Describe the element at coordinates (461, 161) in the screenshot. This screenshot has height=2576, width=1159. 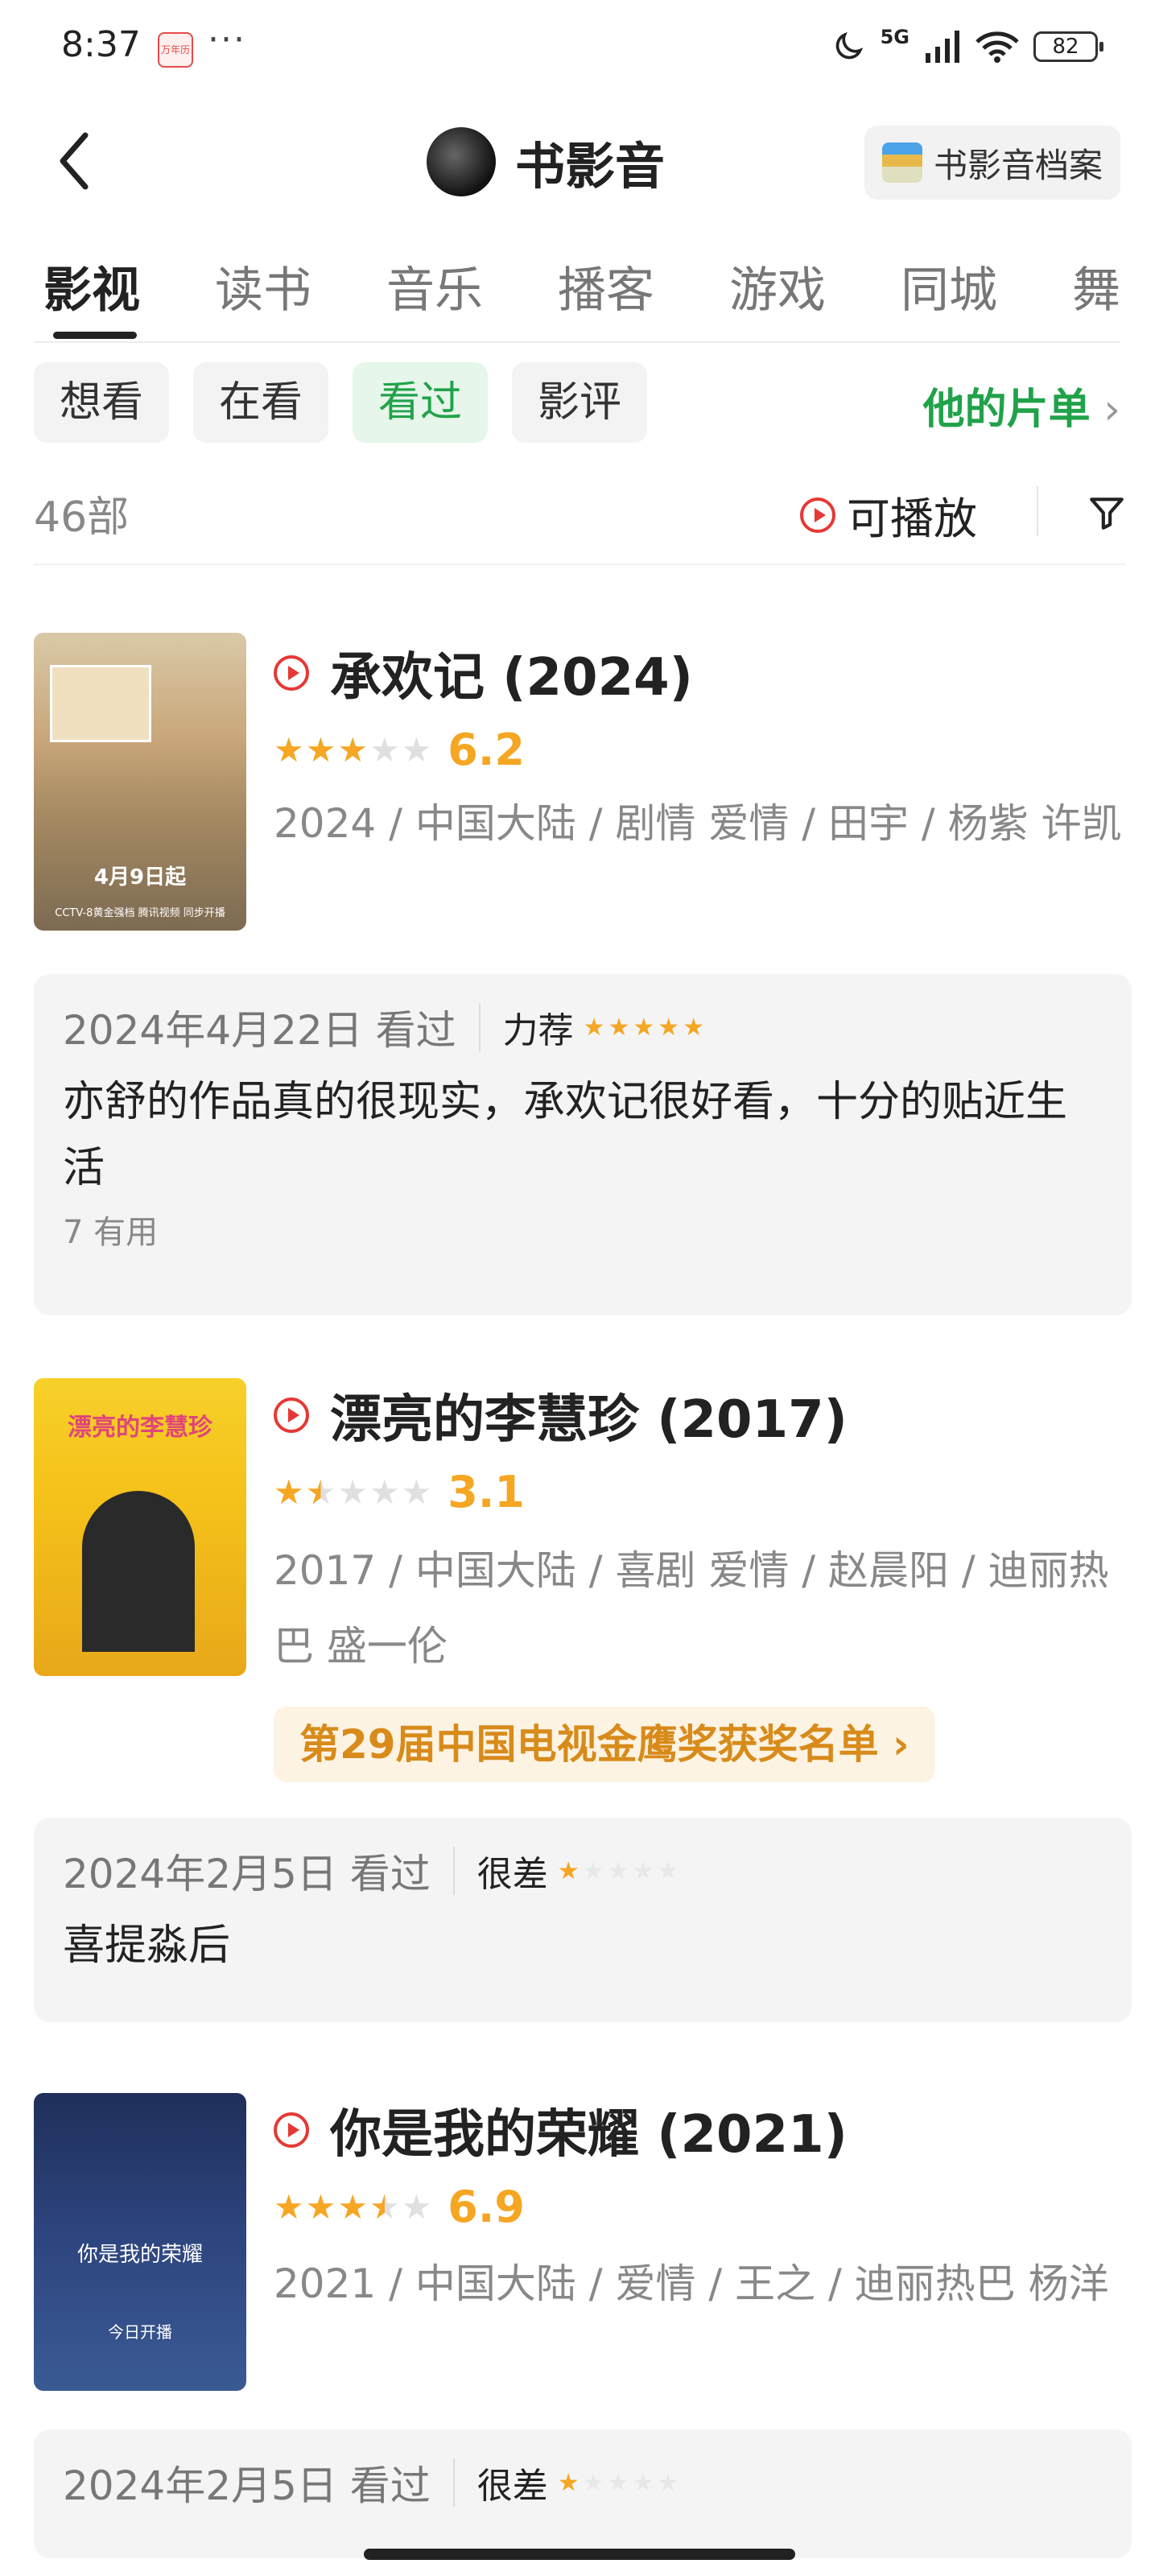
I see `avatar` at that location.